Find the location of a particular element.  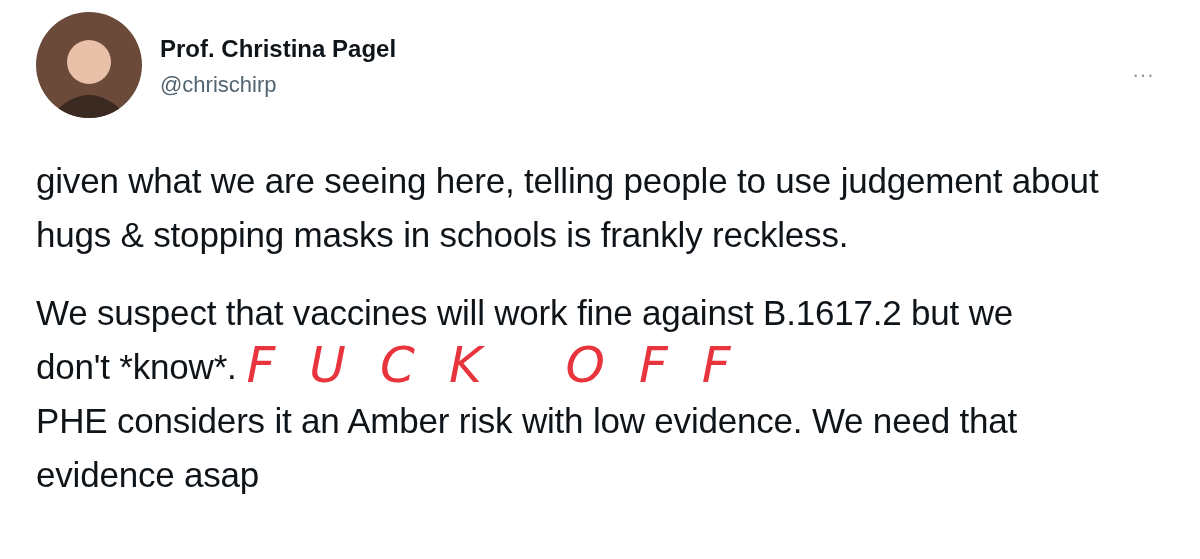

tweet-text: PHE considers it an Amber risk with low evidence. We need that evidence asap is located at coordinates (527, 448).